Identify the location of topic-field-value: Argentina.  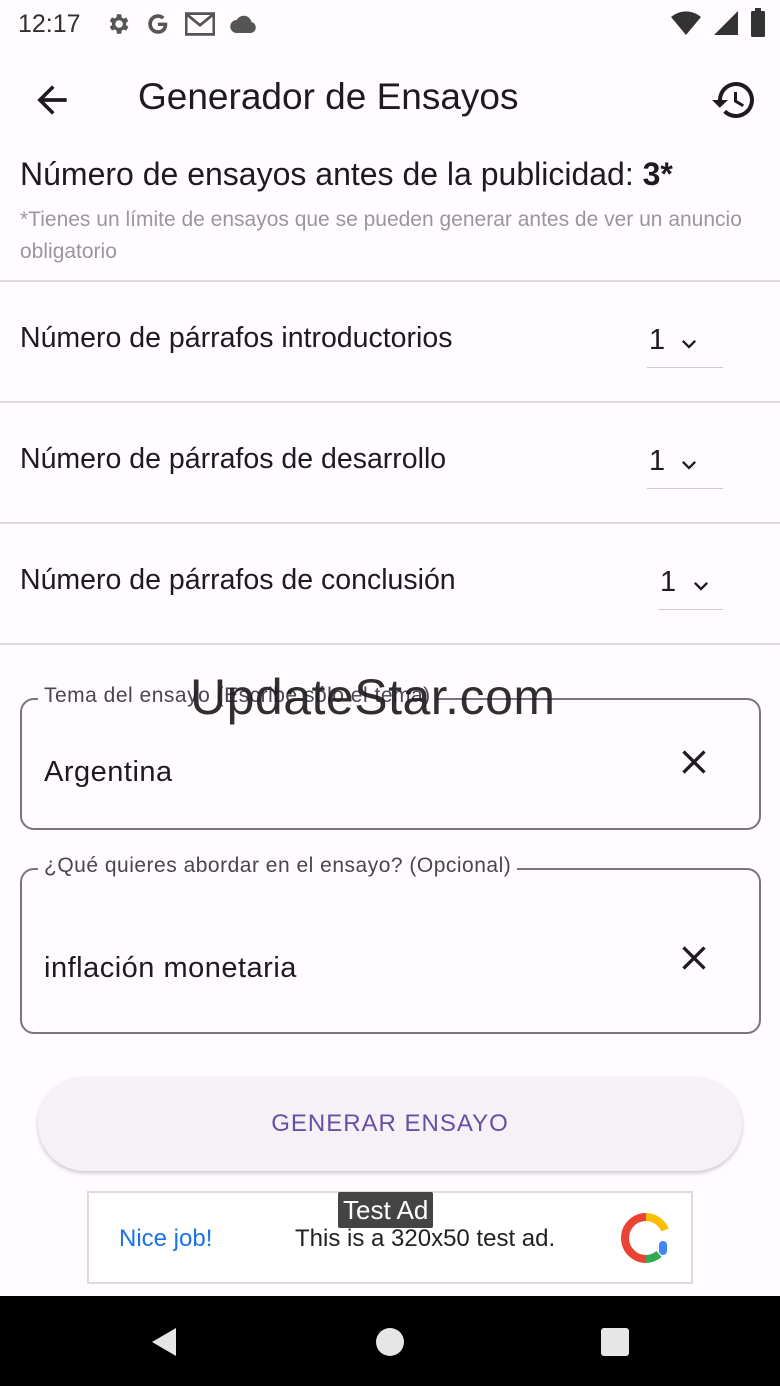
(108, 772).